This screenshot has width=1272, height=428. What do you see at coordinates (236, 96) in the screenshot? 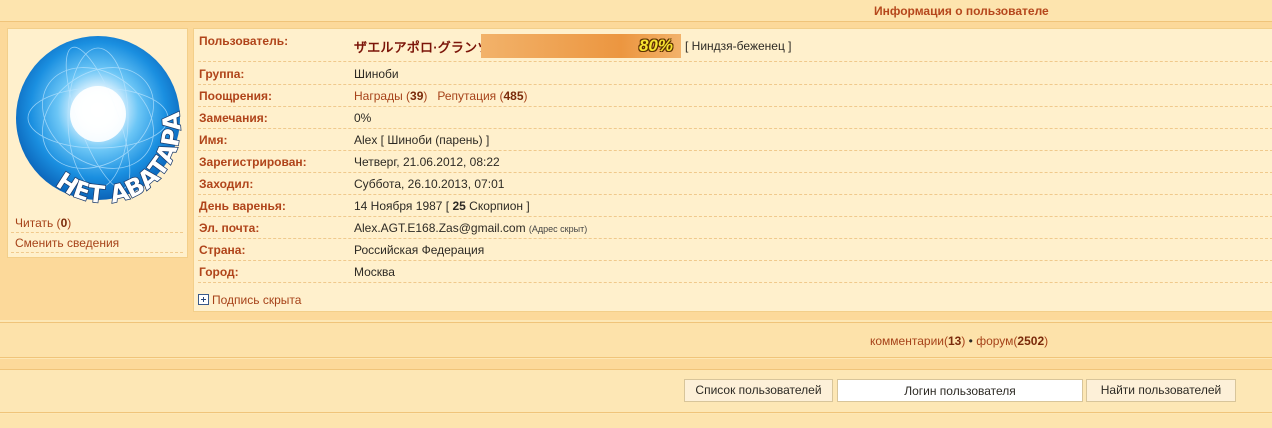
I see `rewards-label: Поощрения:` at bounding box center [236, 96].